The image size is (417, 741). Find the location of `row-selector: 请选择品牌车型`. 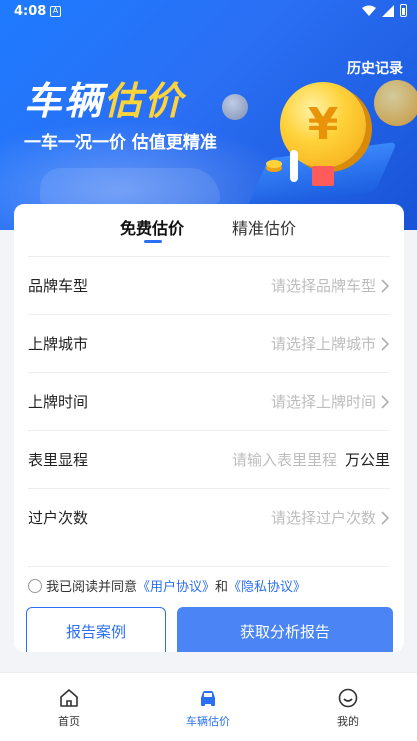

row-selector: 请选择品牌车型 is located at coordinates (330, 285).